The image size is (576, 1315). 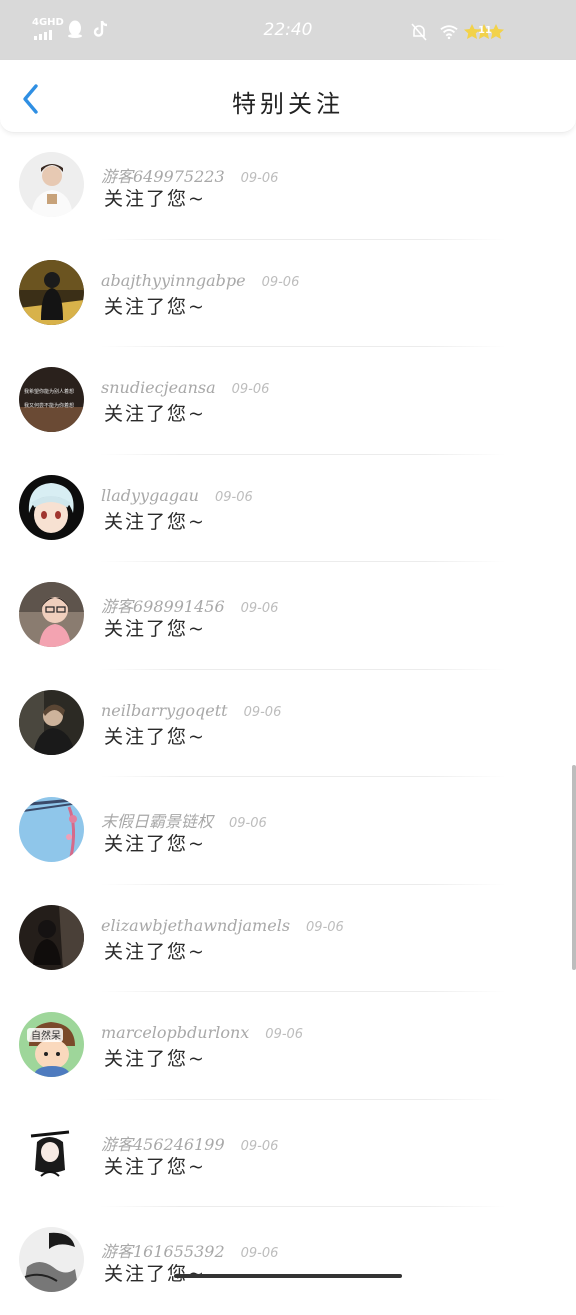 I want to click on avatar-badge-text: 自然呆, so click(x=46, y=1035).